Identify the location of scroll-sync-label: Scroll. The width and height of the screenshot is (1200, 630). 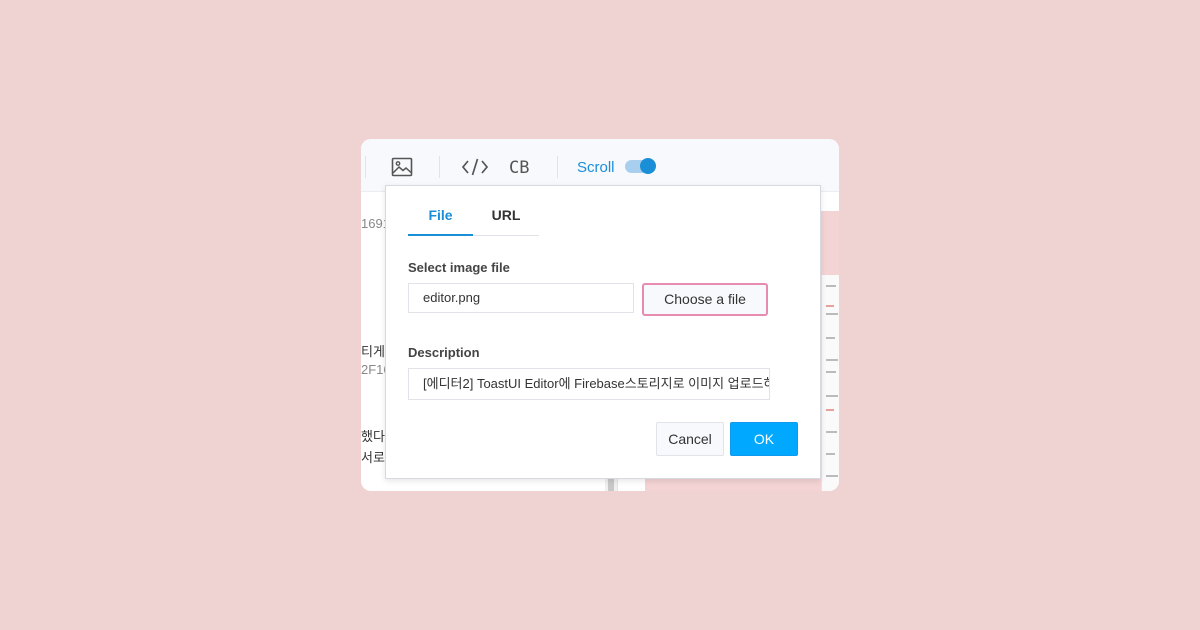
(596, 167).